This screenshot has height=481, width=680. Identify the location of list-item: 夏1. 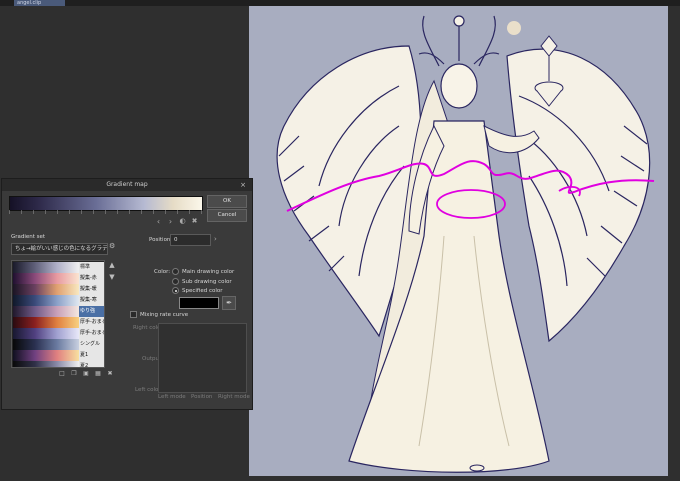
(58, 355).